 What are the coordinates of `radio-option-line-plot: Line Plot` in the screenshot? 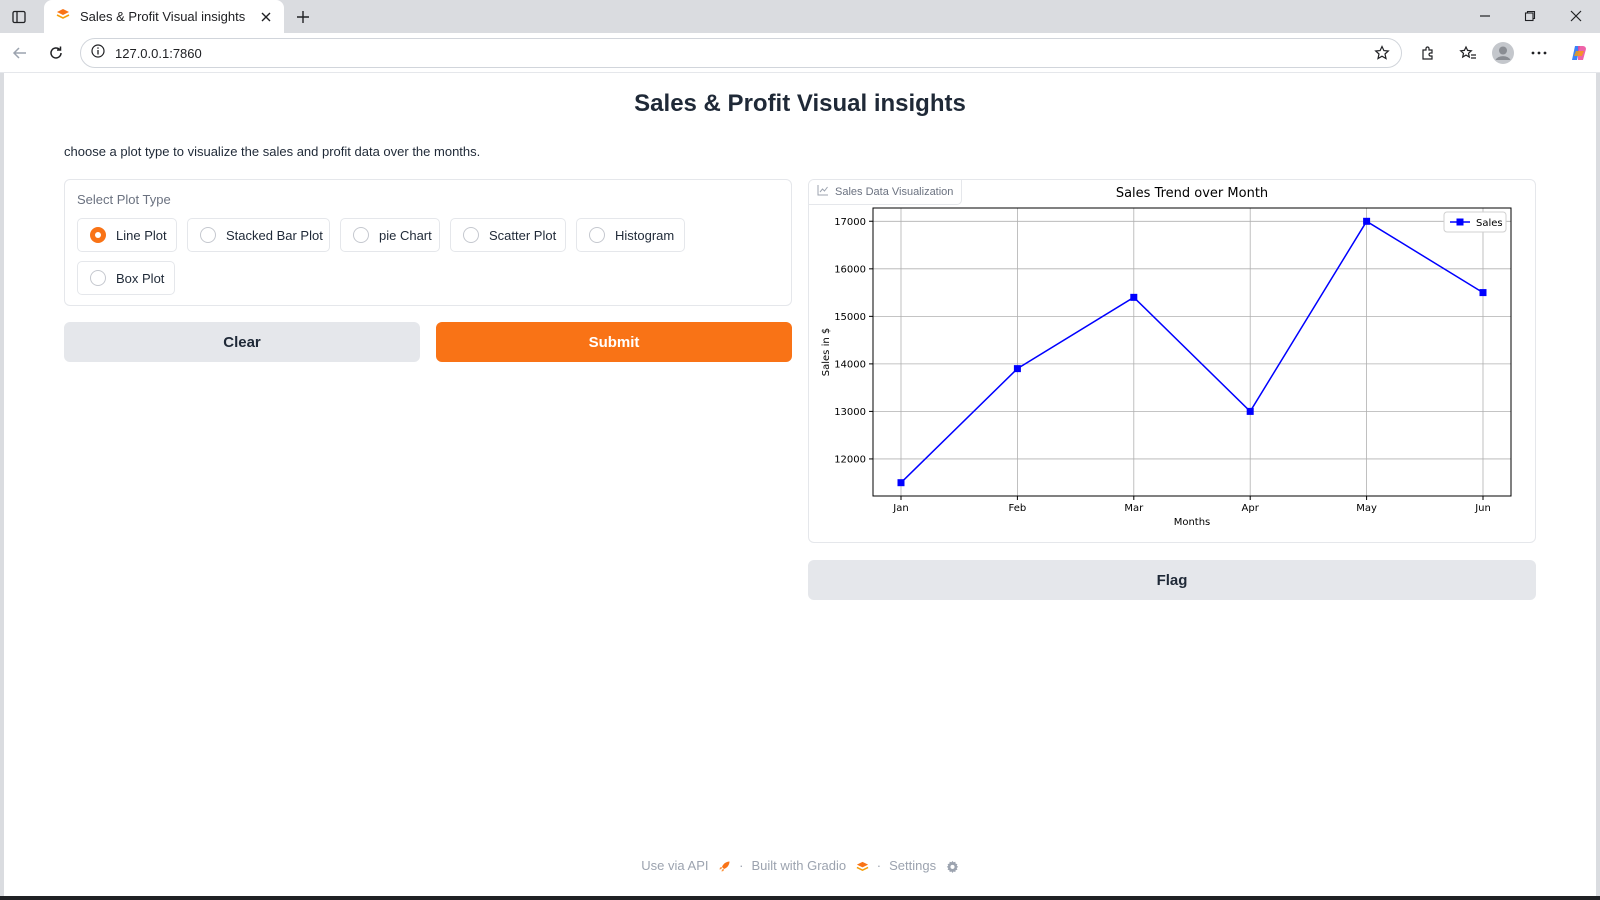 It's located at (127, 235).